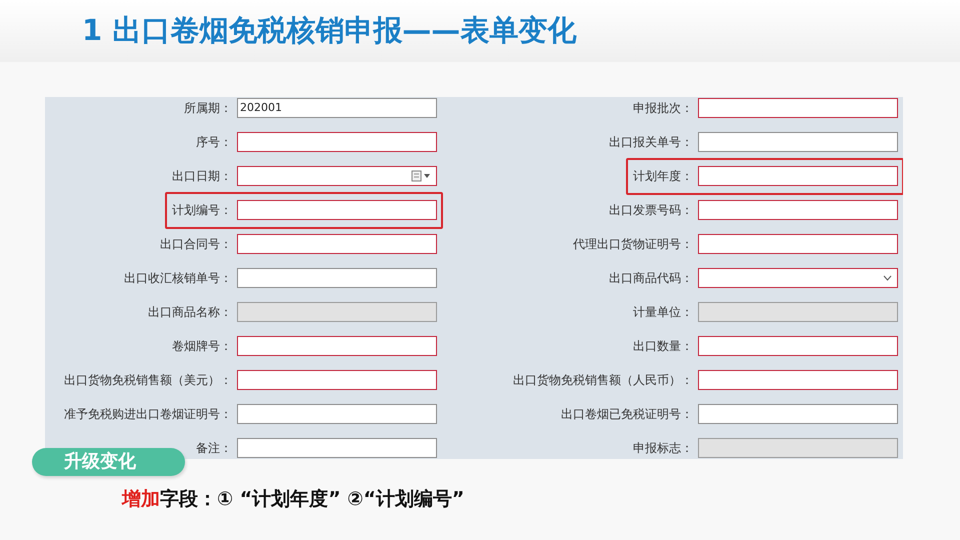 The height and width of the screenshot is (540, 960). I want to click on field-label: 序号：, so click(214, 142).